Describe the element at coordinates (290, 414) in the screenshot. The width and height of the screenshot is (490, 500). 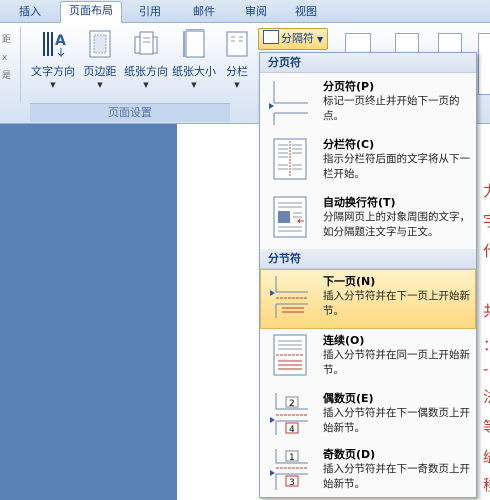
I see `even-page-icon: 2 4` at that location.